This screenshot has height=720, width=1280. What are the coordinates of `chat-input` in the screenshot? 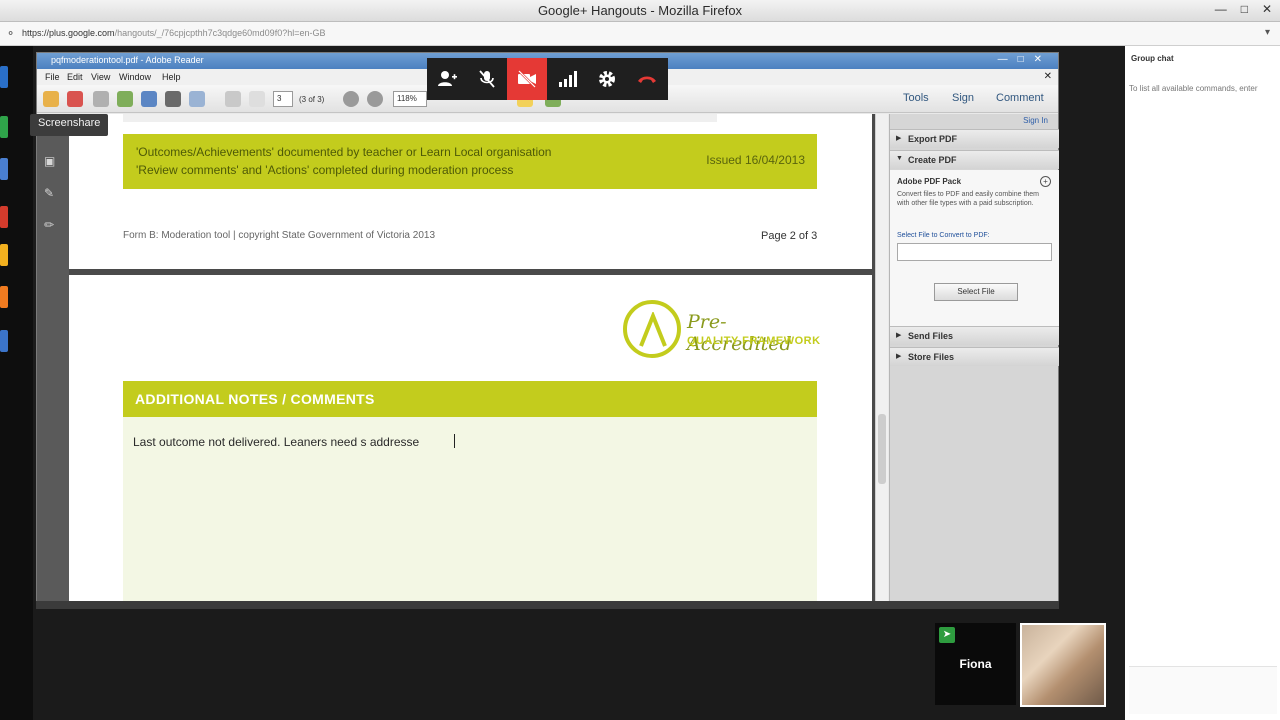 It's located at (1203, 690).